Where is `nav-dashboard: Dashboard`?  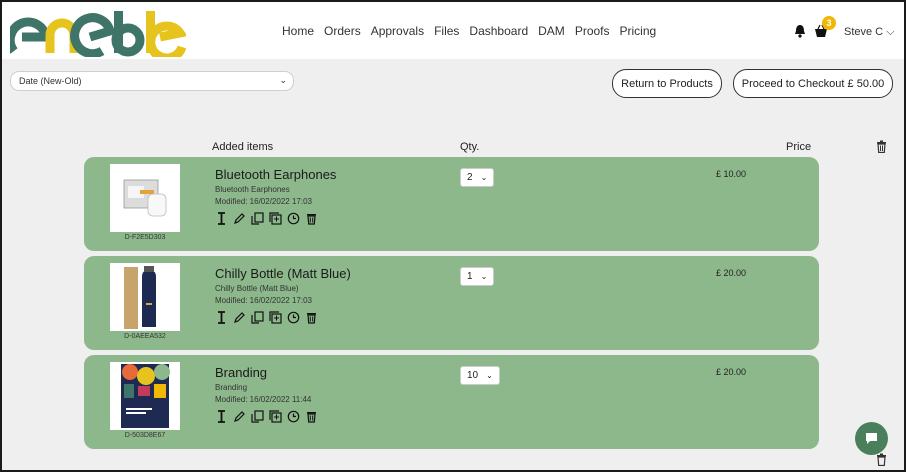 nav-dashboard: Dashboard is located at coordinates (498, 31).